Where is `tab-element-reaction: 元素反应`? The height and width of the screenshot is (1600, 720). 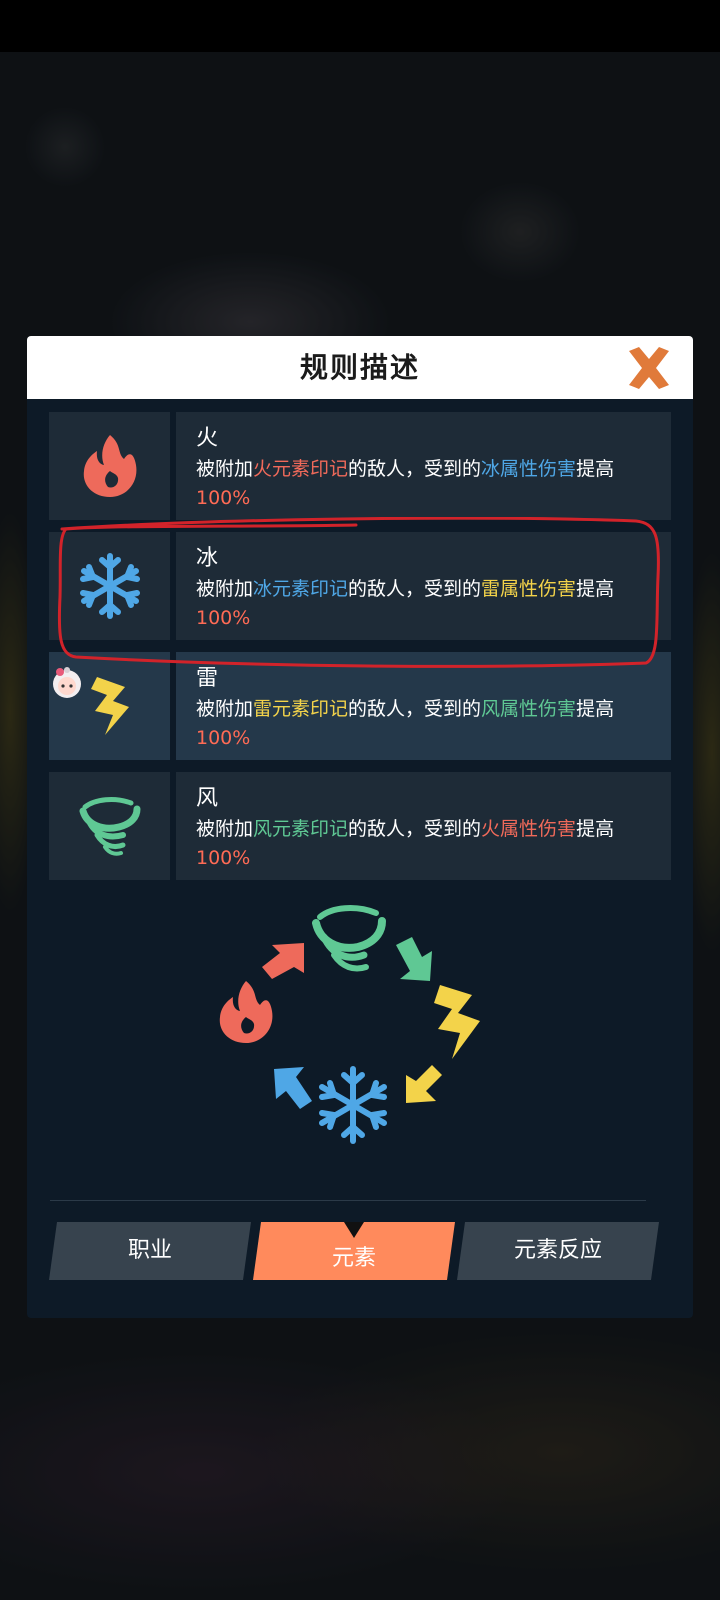
tab-element-reaction: 元素反应 is located at coordinates (558, 1251).